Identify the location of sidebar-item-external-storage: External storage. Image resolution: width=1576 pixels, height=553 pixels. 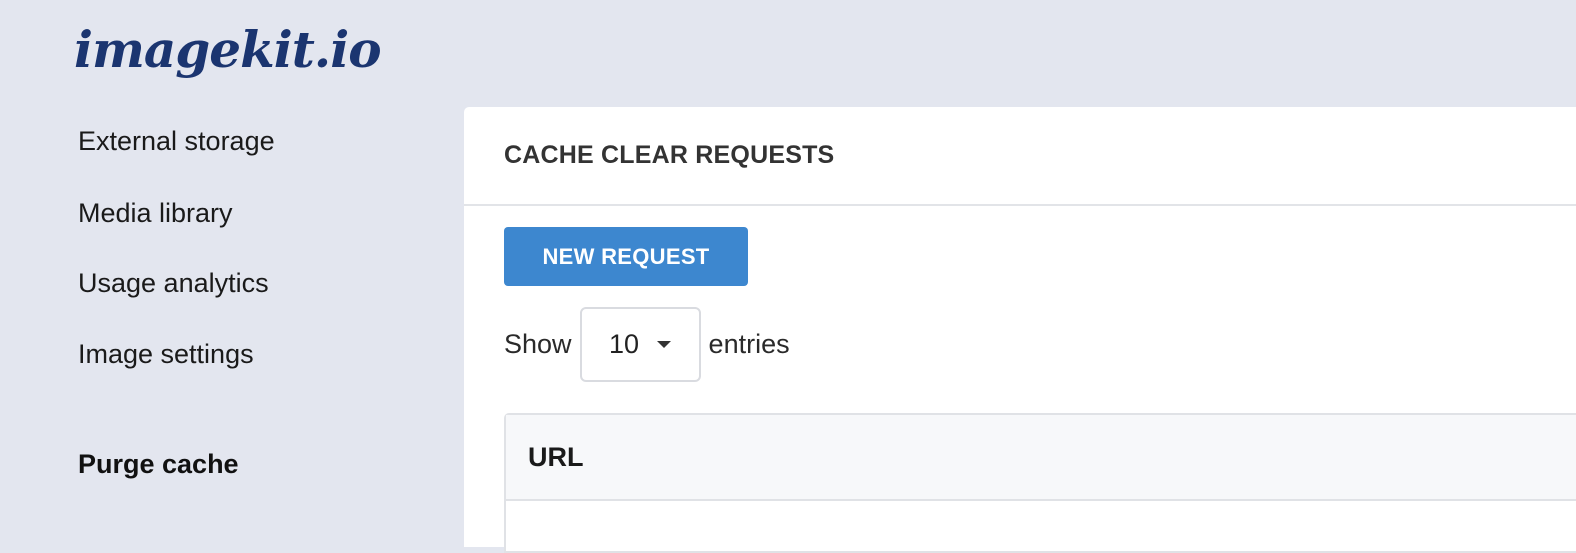
(176, 141).